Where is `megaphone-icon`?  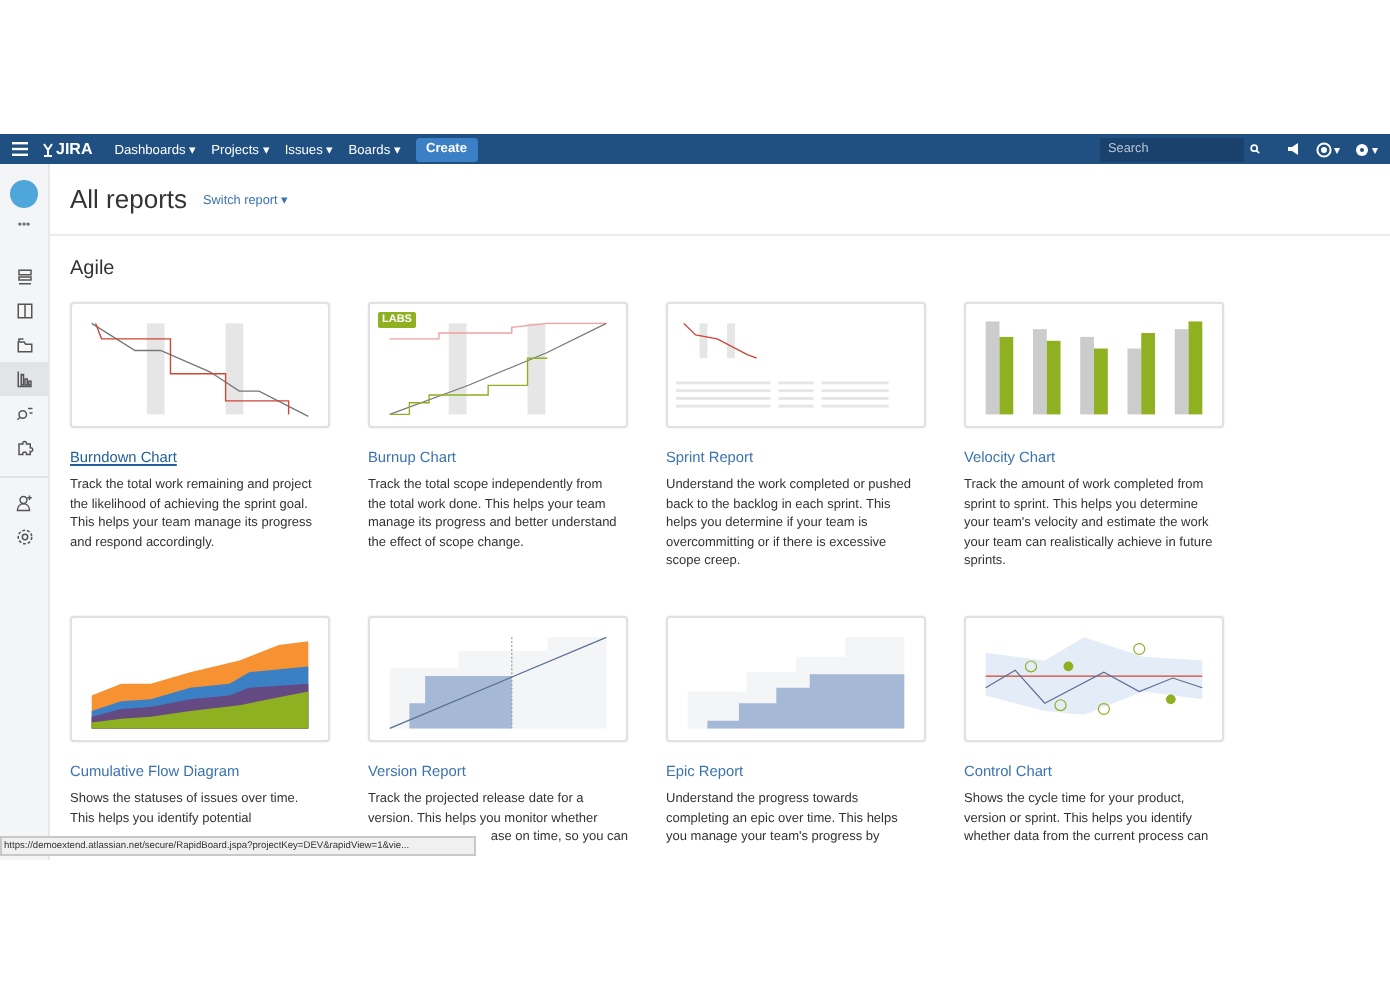
megaphone-icon is located at coordinates (1294, 149).